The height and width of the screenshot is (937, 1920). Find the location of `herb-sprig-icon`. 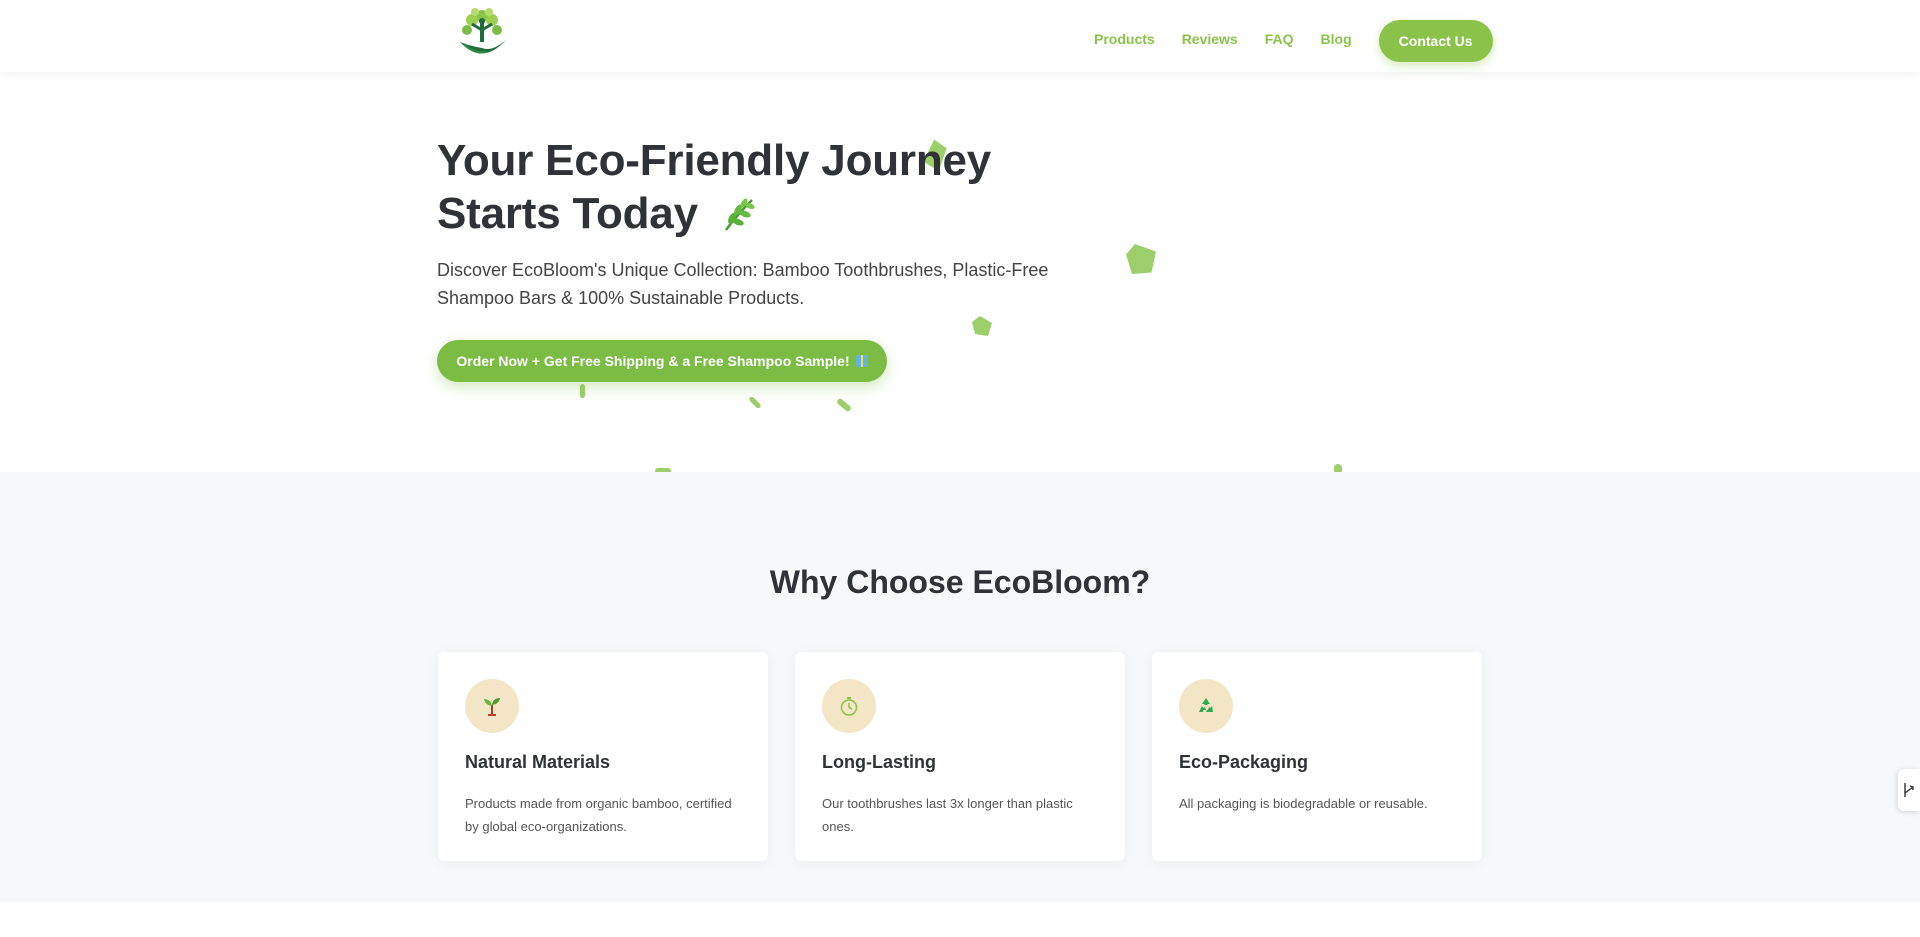

herb-sprig-icon is located at coordinates (738, 219).